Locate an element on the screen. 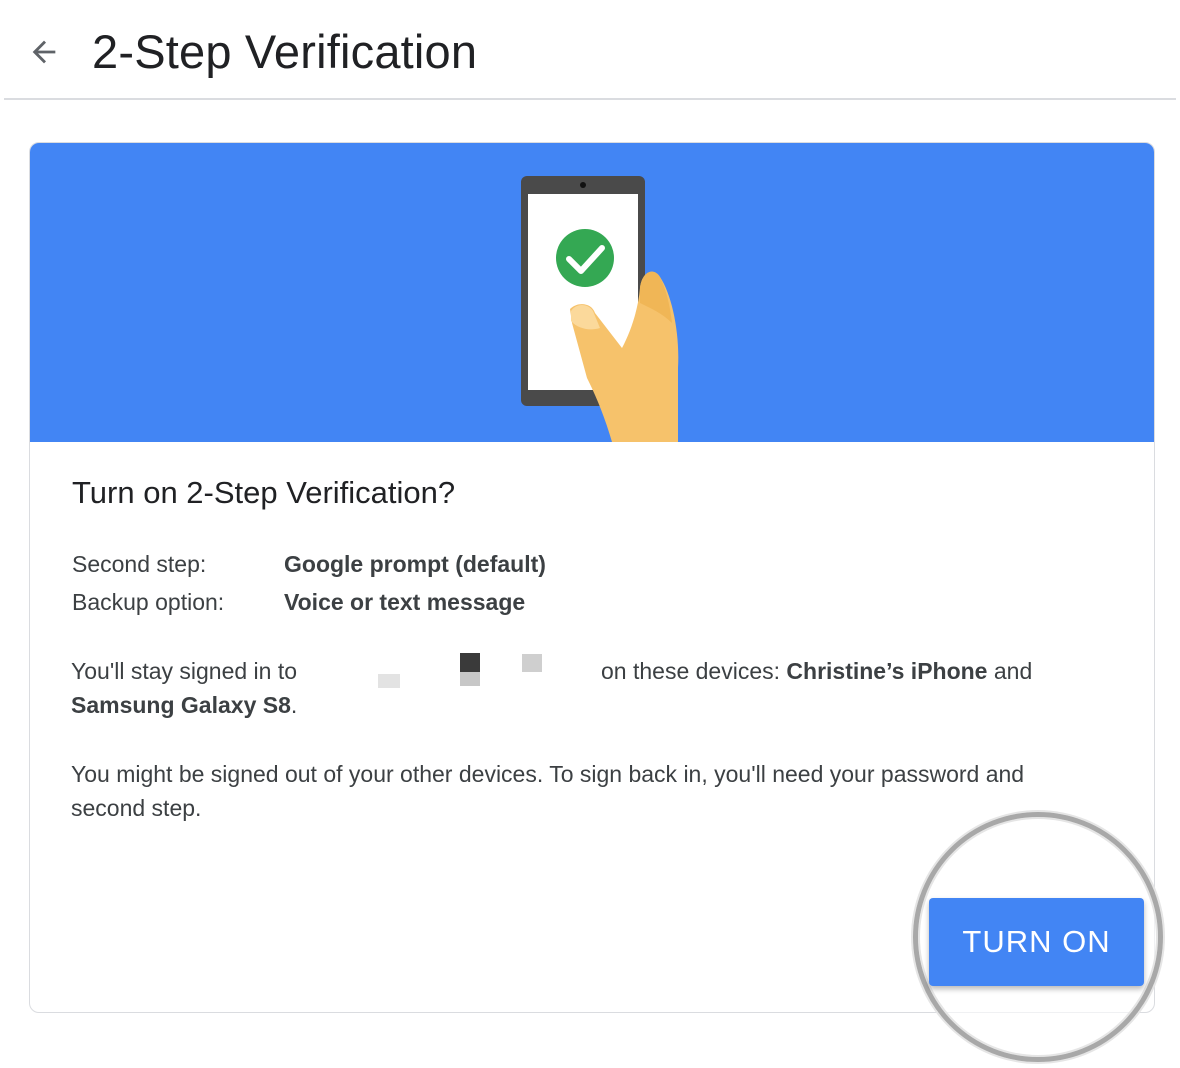  page-header: 2-Step Verification is located at coordinates (590, 50).